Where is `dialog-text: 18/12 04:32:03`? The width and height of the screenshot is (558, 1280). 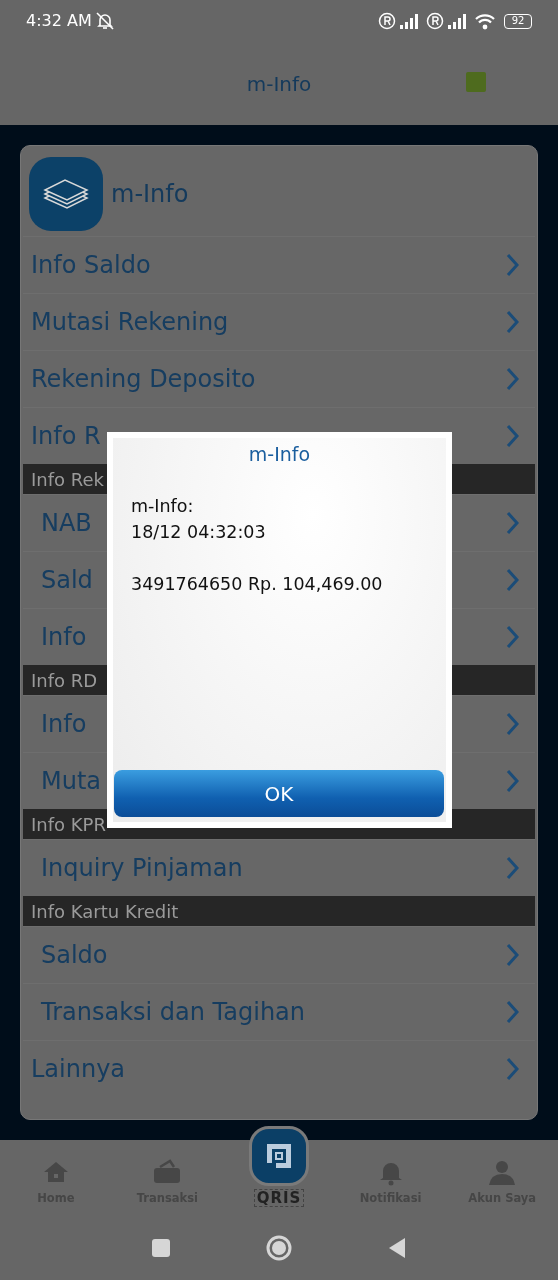 dialog-text: 18/12 04:32:03 is located at coordinates (199, 532).